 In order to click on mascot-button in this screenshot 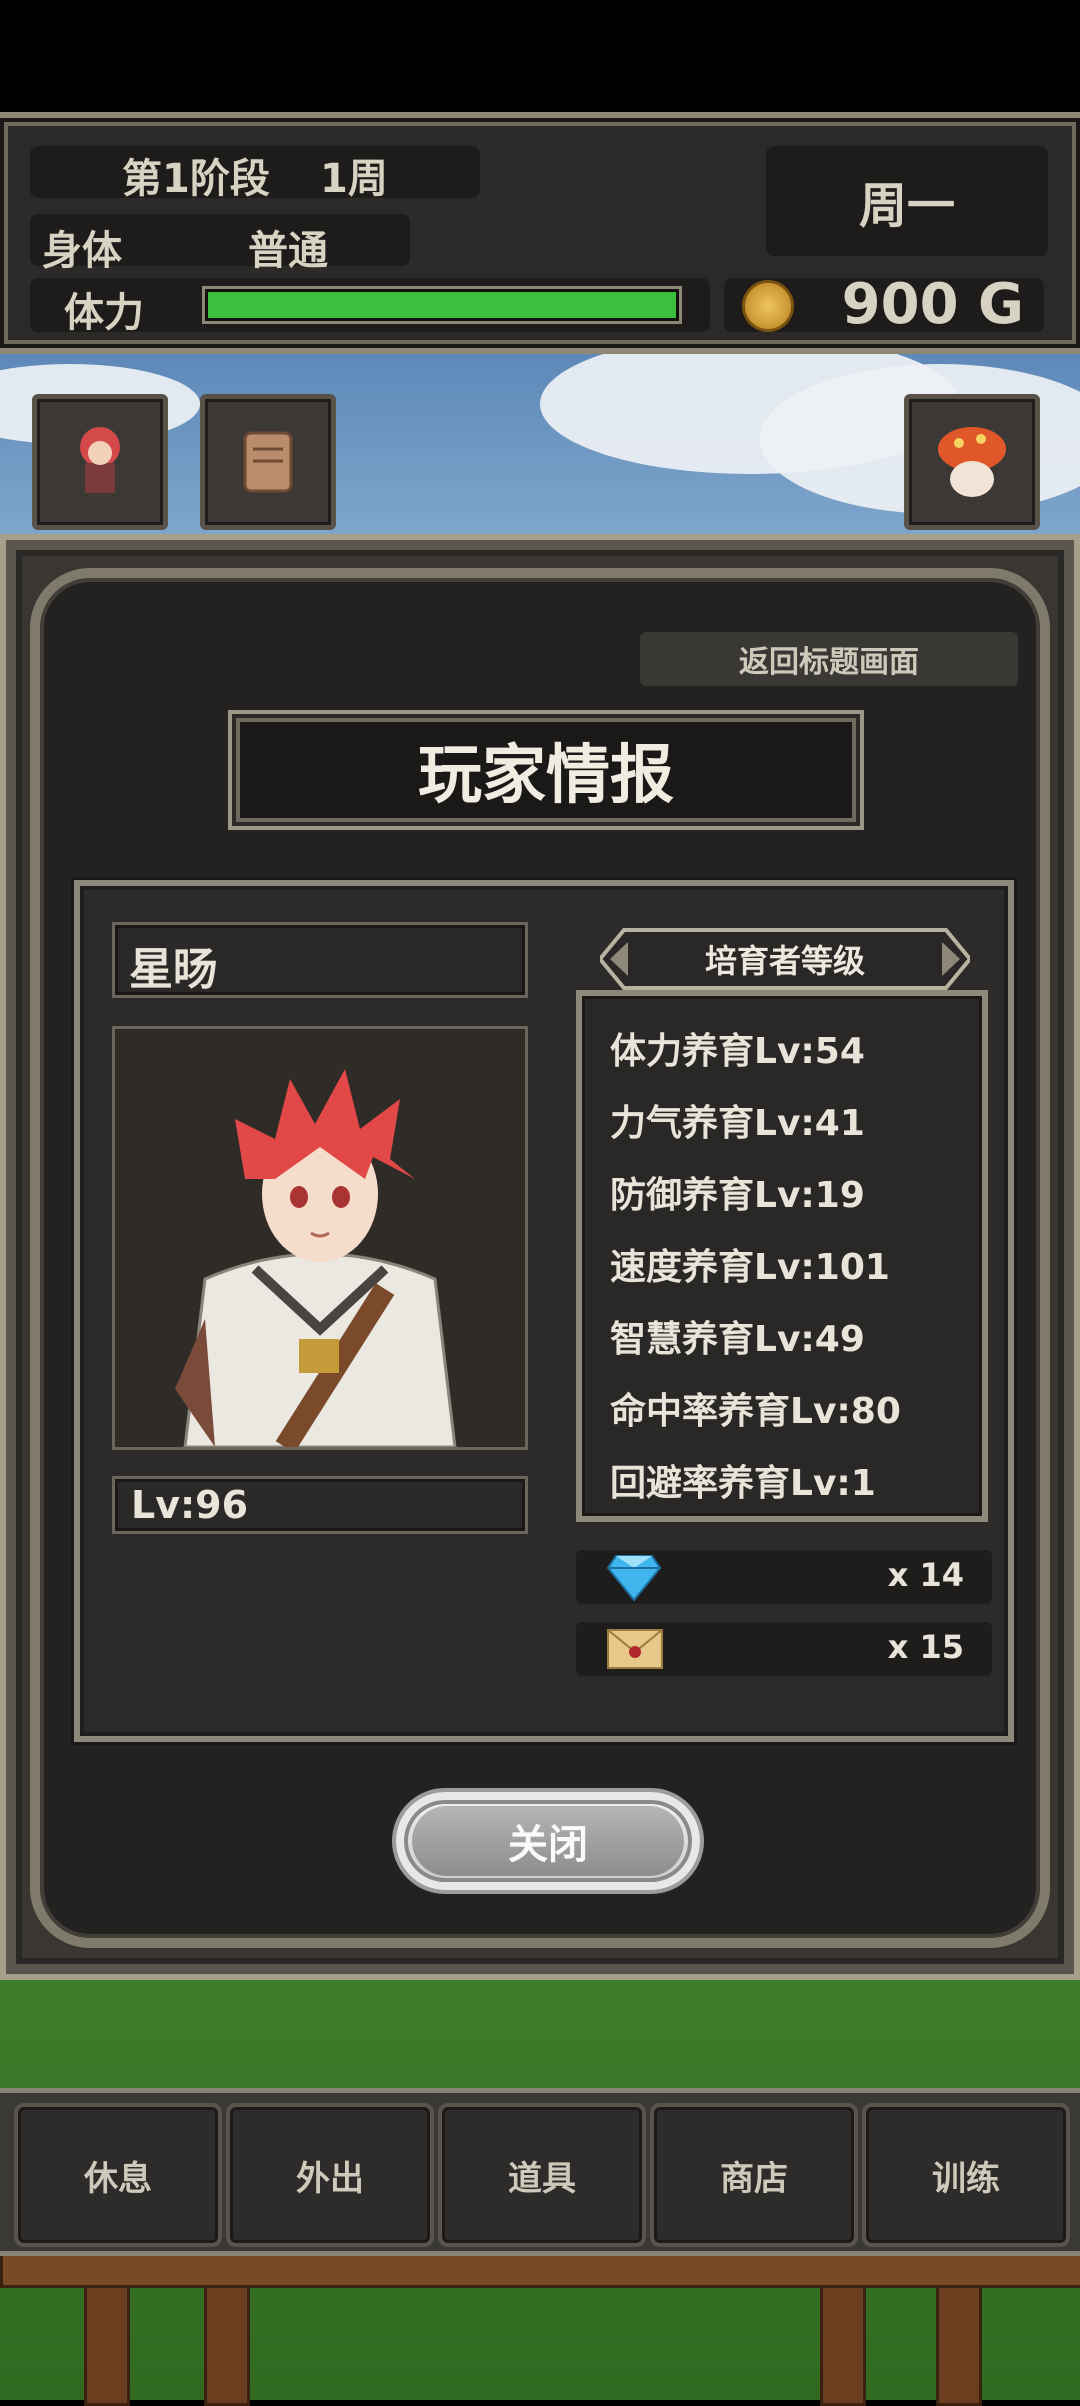, I will do `click(972, 462)`.